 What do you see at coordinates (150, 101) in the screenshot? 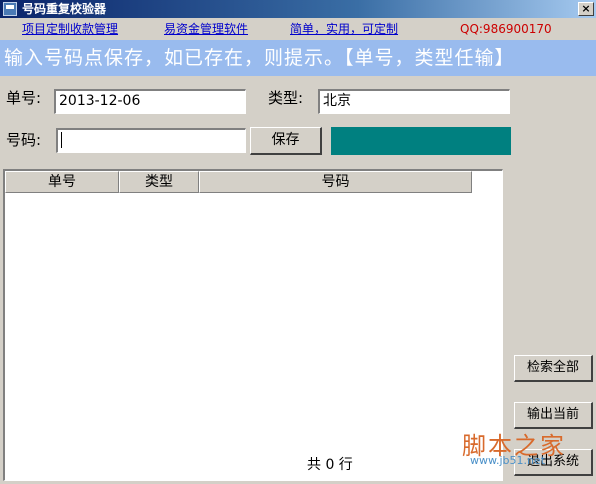
I see `order-number-field: 2013-12-06` at bounding box center [150, 101].